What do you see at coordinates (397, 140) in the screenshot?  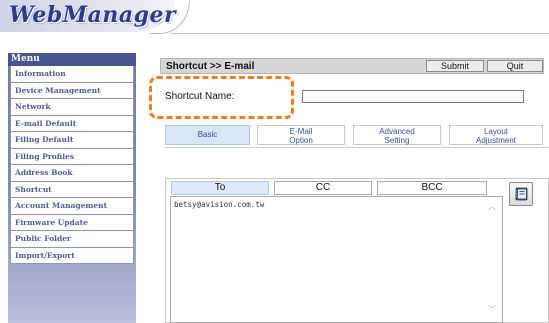 I see `tab-label-line2: Setting` at bounding box center [397, 140].